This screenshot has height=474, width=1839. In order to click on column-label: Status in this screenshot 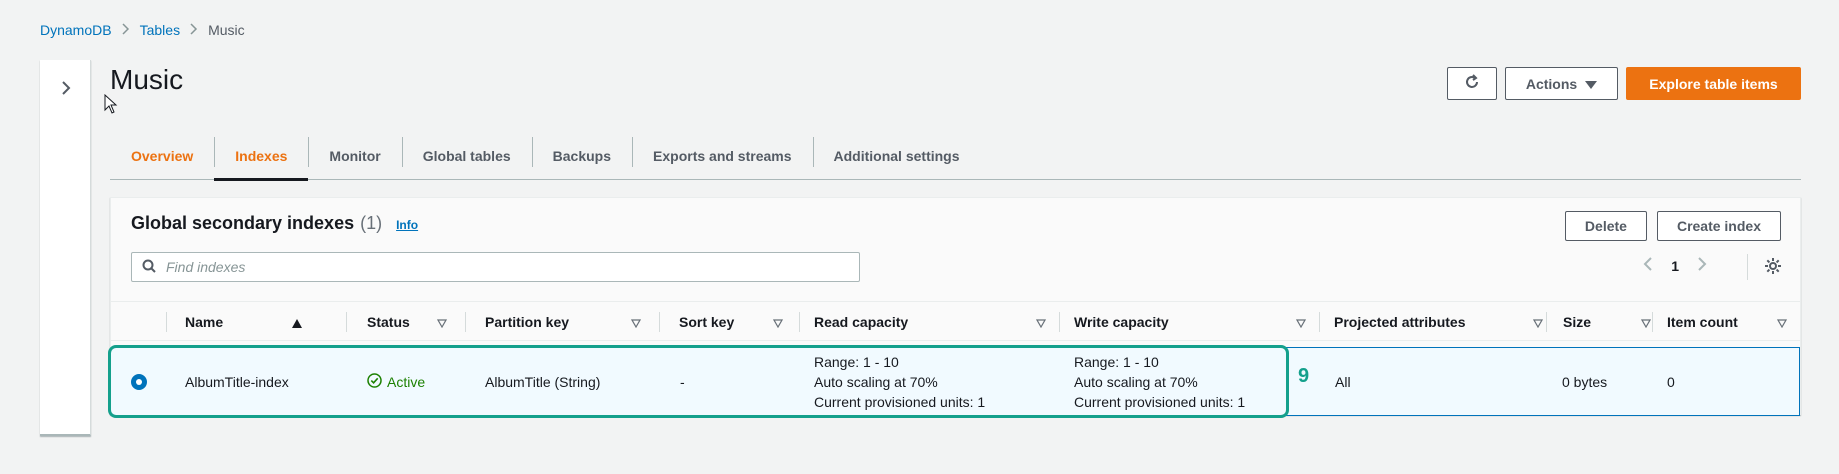, I will do `click(388, 322)`.